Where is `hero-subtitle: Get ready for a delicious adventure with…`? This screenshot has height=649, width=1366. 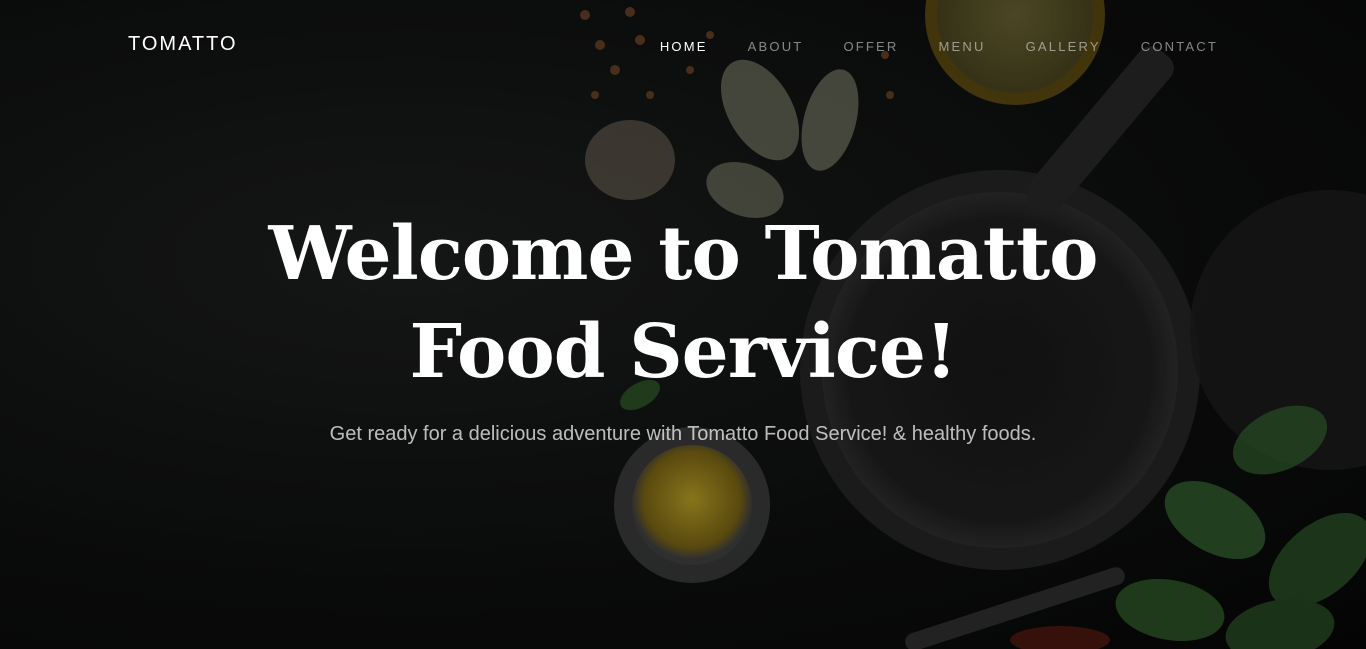
hero-subtitle: Get ready for a delicious adventure with… is located at coordinates (683, 434).